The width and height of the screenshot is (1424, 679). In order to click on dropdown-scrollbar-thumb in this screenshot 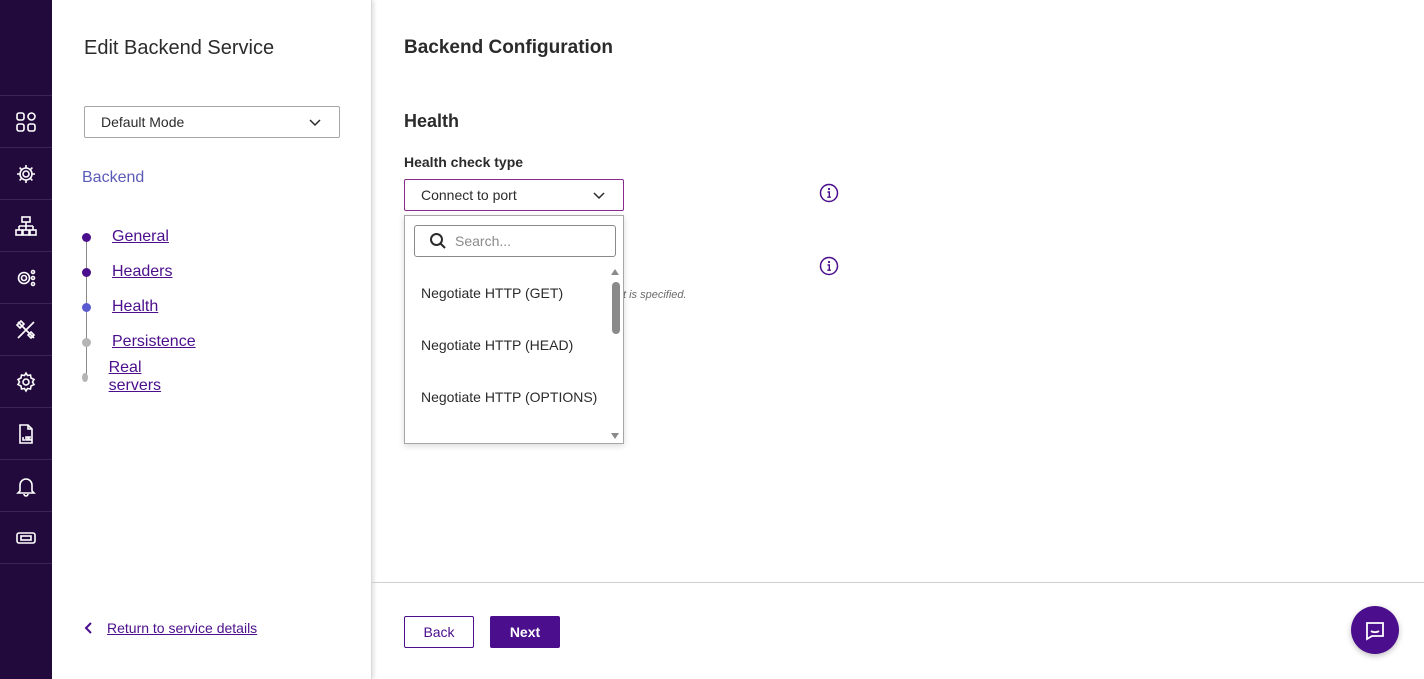, I will do `click(616, 308)`.